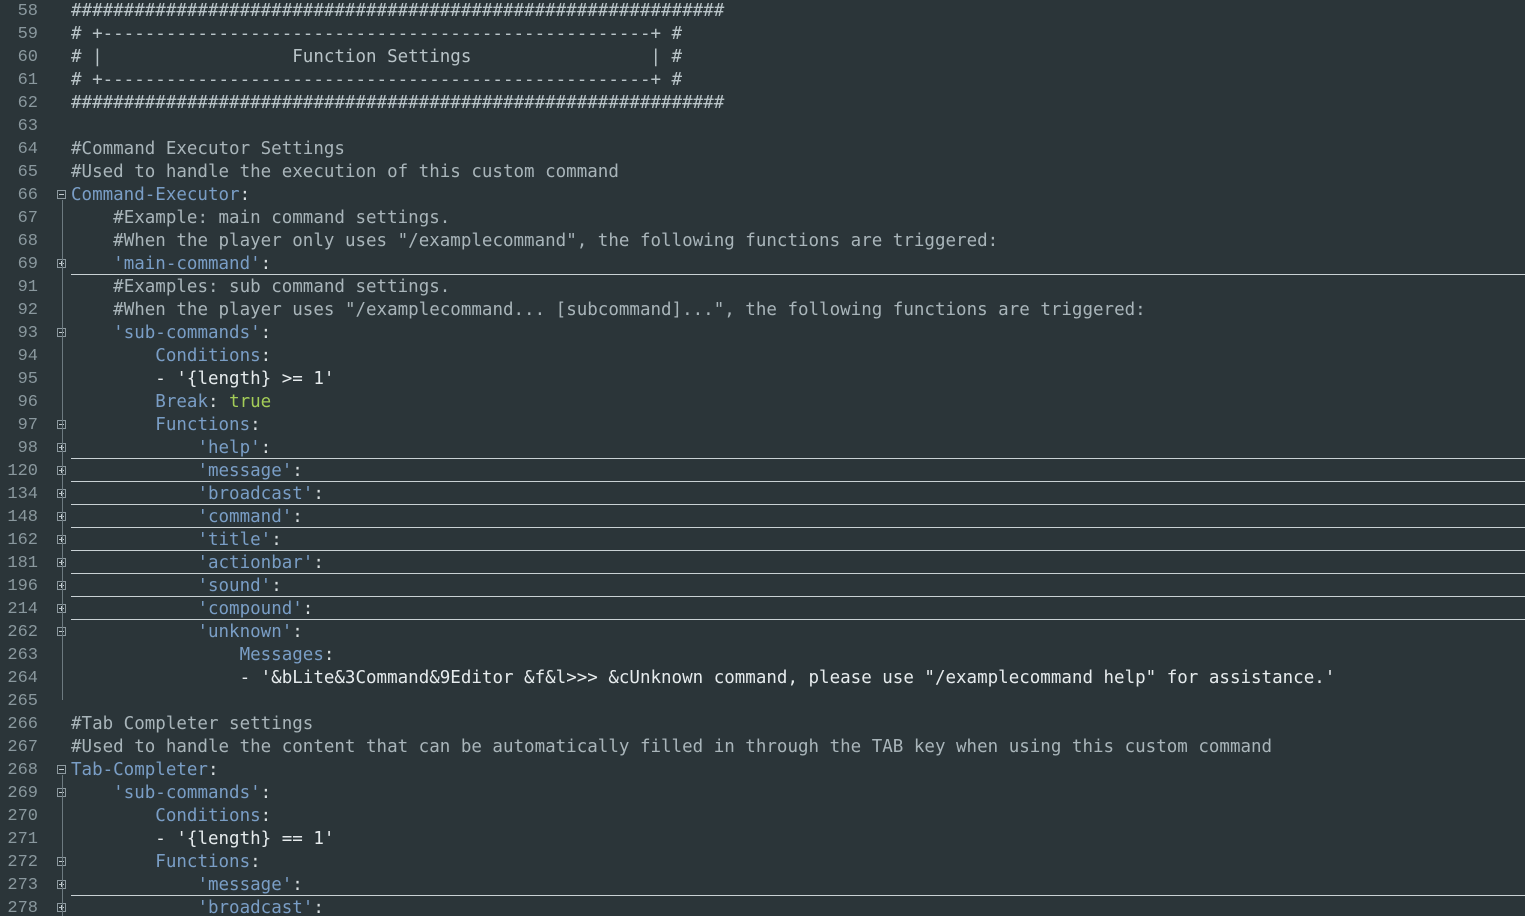 The height and width of the screenshot is (916, 1525). Describe the element at coordinates (762, 906) in the screenshot. I see `code-line: 278 'broadcast':` at that location.